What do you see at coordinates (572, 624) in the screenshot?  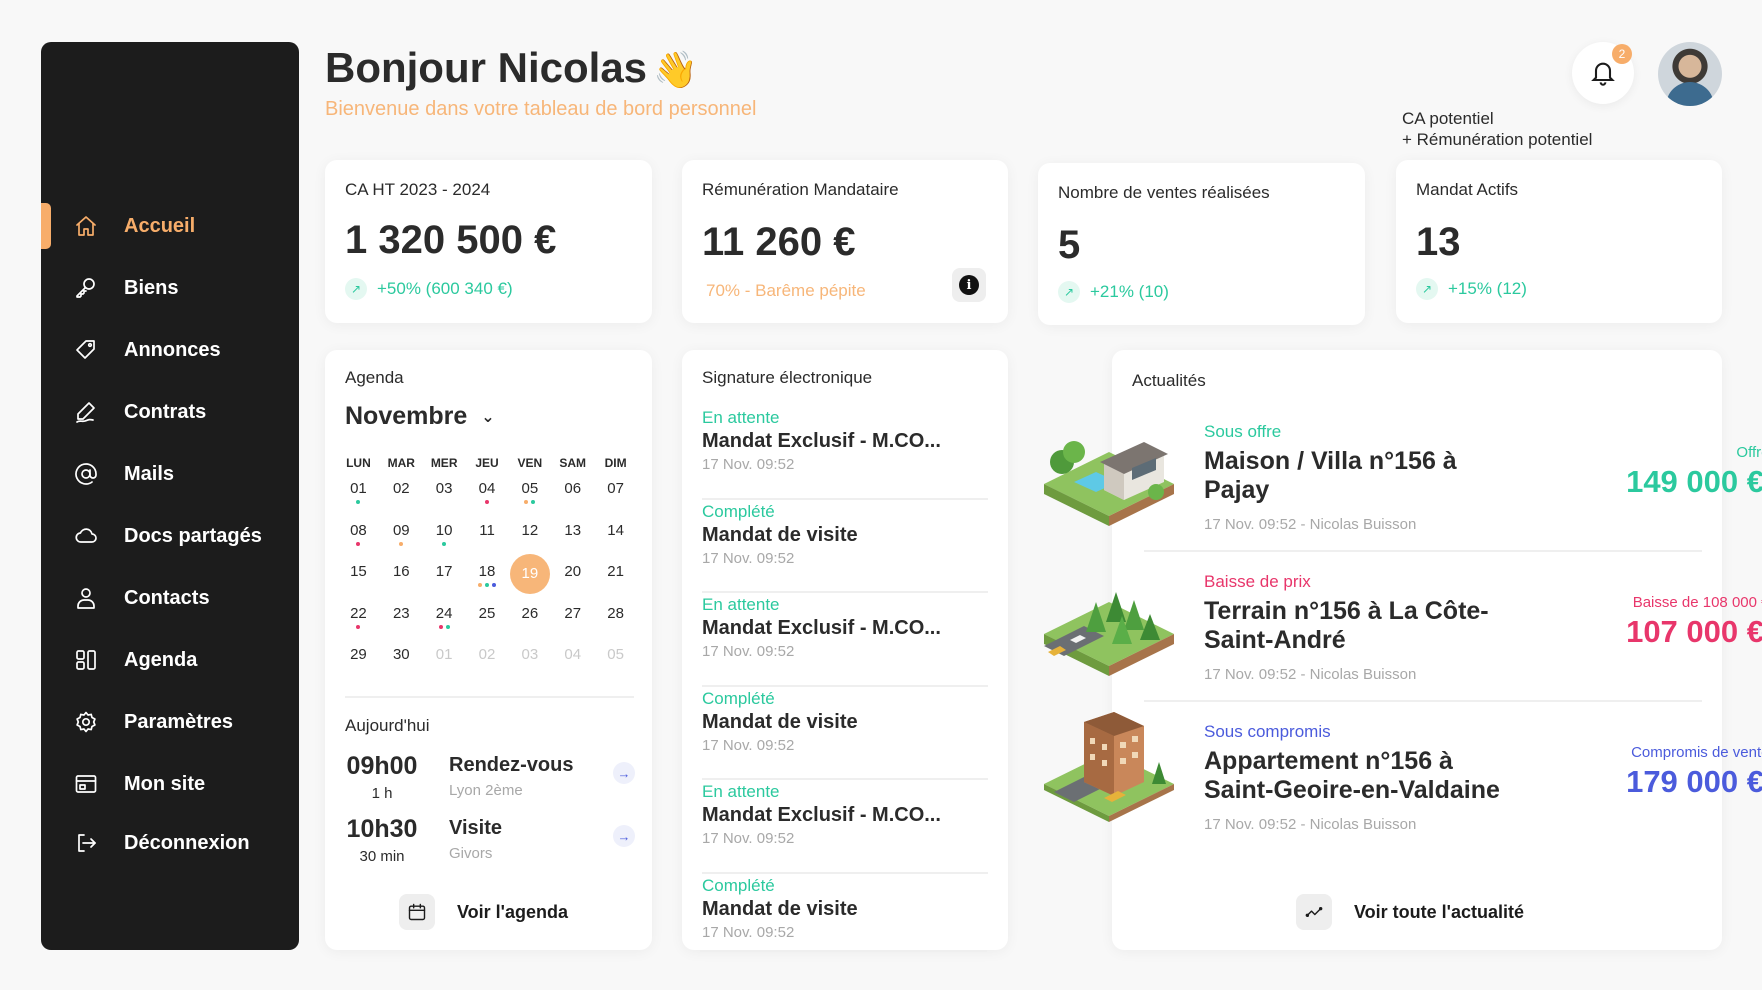 I see `calendar-day: 27` at bounding box center [572, 624].